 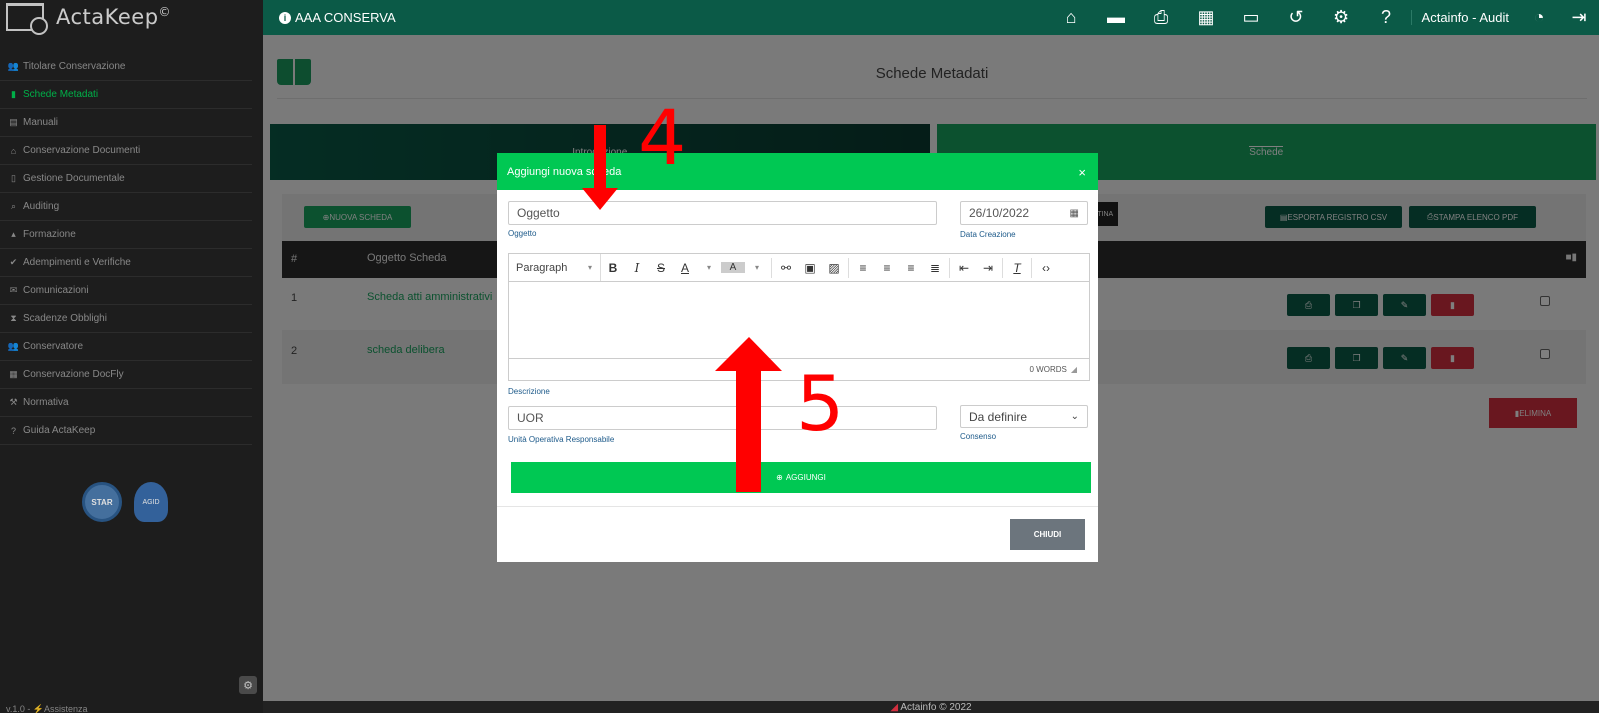 I want to click on paragraph-format-select: Paragraph ▾, so click(x=555, y=267).